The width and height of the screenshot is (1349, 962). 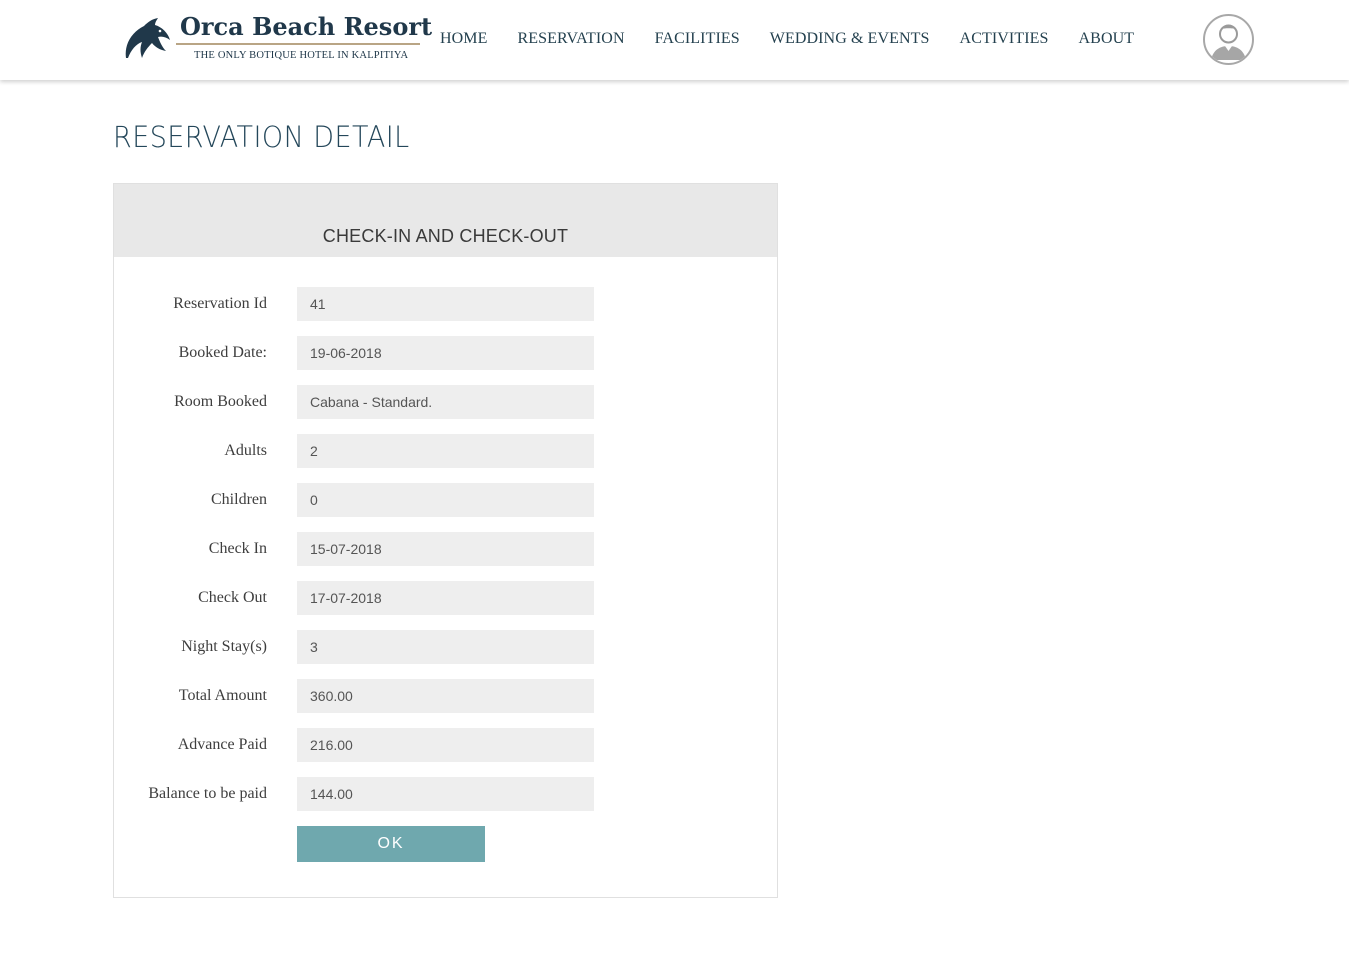 What do you see at coordinates (445, 236) in the screenshot?
I see `card-heading: CHECK-IN AND CHECK-OUT` at bounding box center [445, 236].